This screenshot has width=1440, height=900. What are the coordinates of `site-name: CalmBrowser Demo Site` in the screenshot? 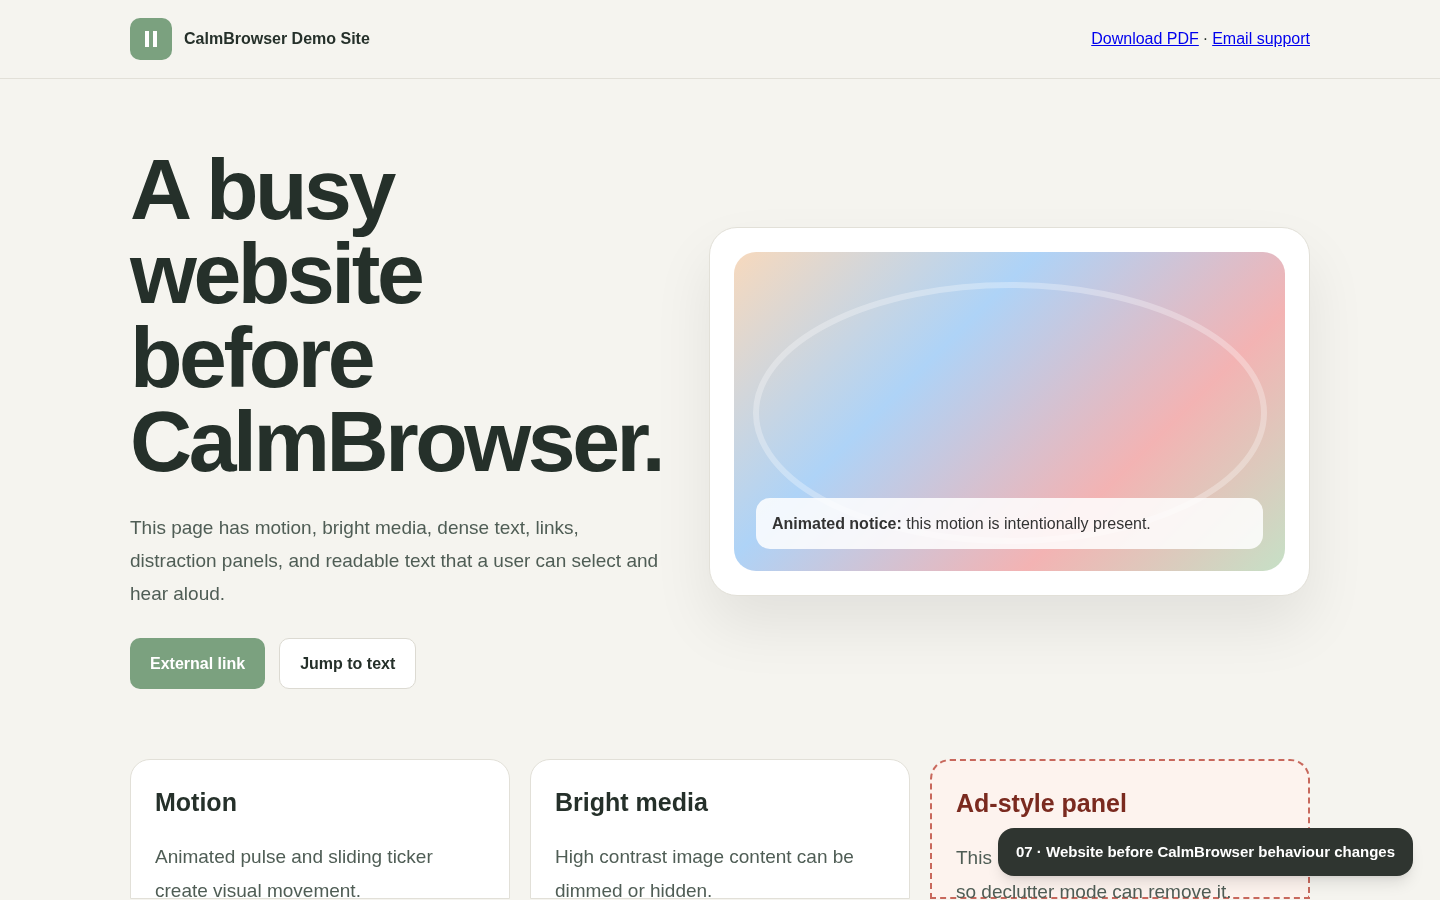 It's located at (277, 39).